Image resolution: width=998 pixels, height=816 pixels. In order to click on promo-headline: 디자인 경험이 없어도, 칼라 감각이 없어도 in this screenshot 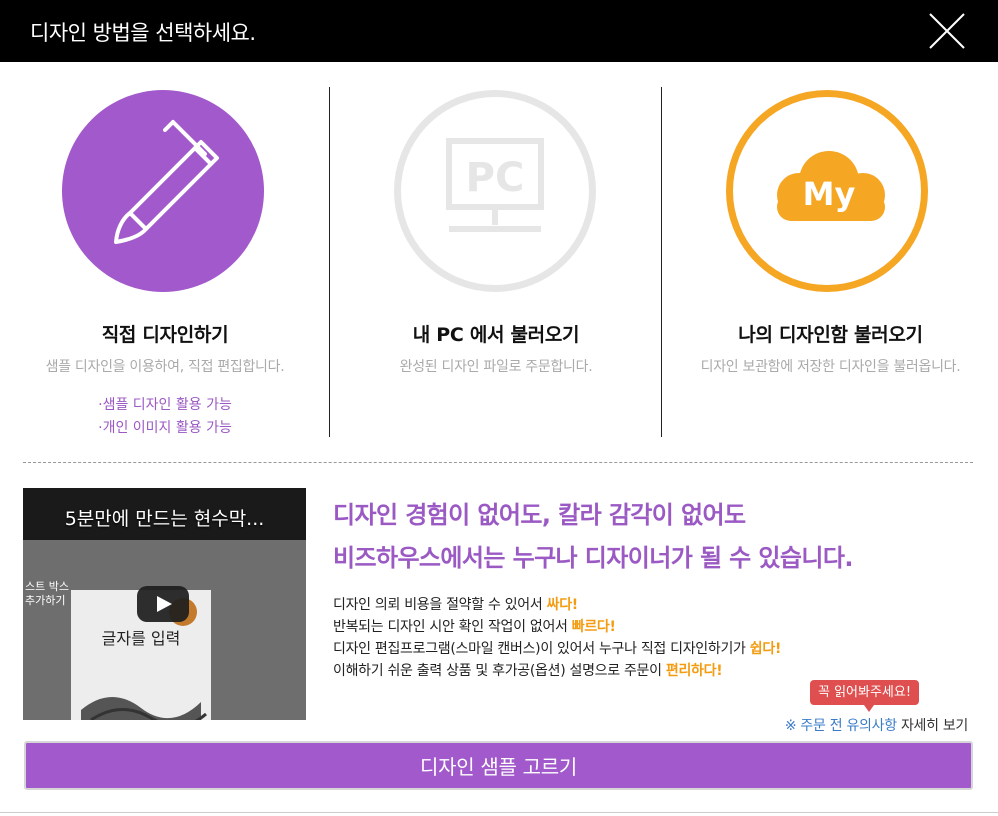, I will do `click(539, 515)`.